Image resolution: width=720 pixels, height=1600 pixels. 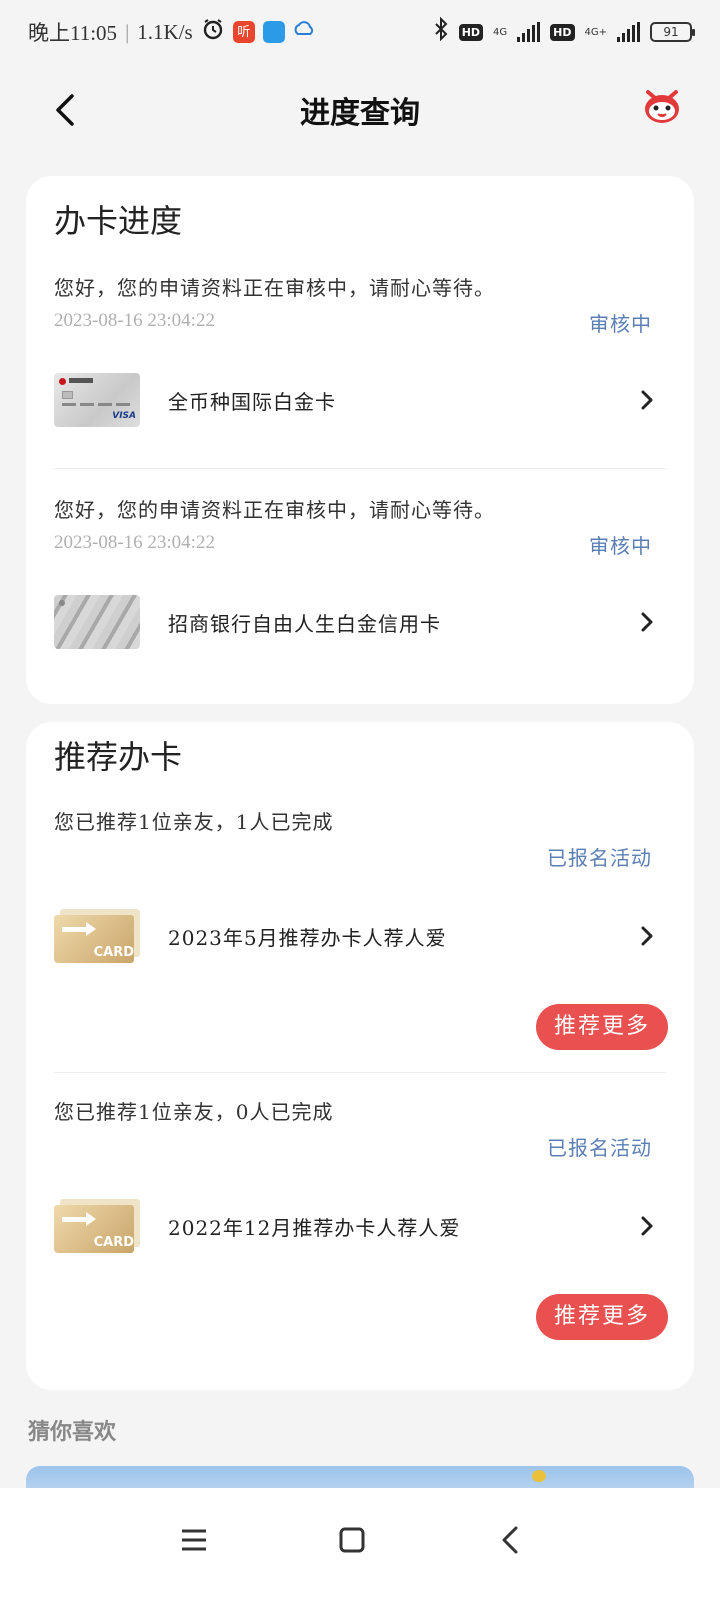 I want to click on menu-icon, so click(x=194, y=1540).